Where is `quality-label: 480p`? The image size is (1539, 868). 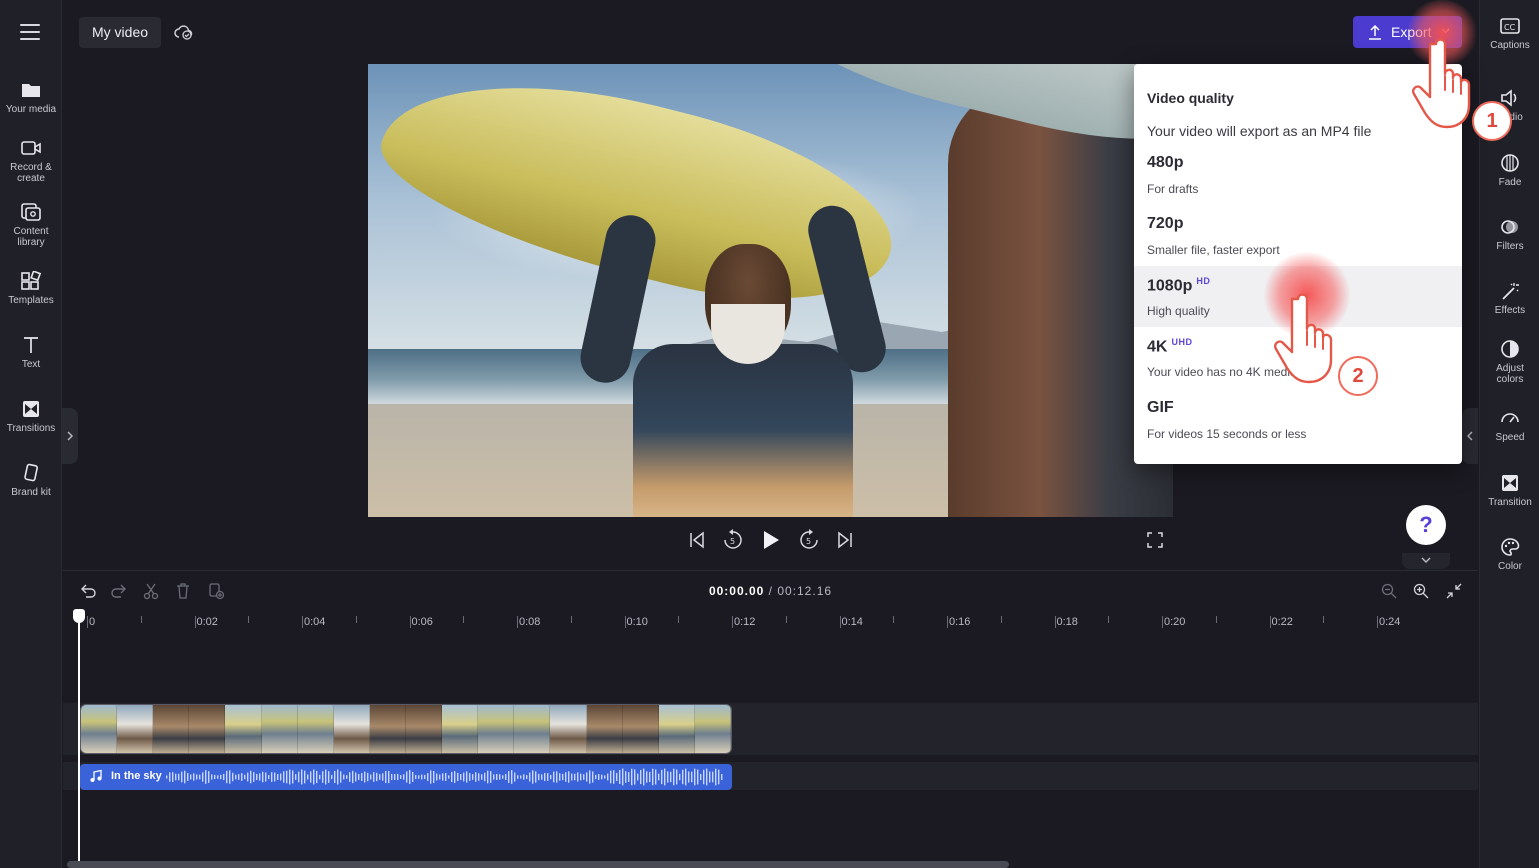 quality-label: 480p is located at coordinates (1165, 162).